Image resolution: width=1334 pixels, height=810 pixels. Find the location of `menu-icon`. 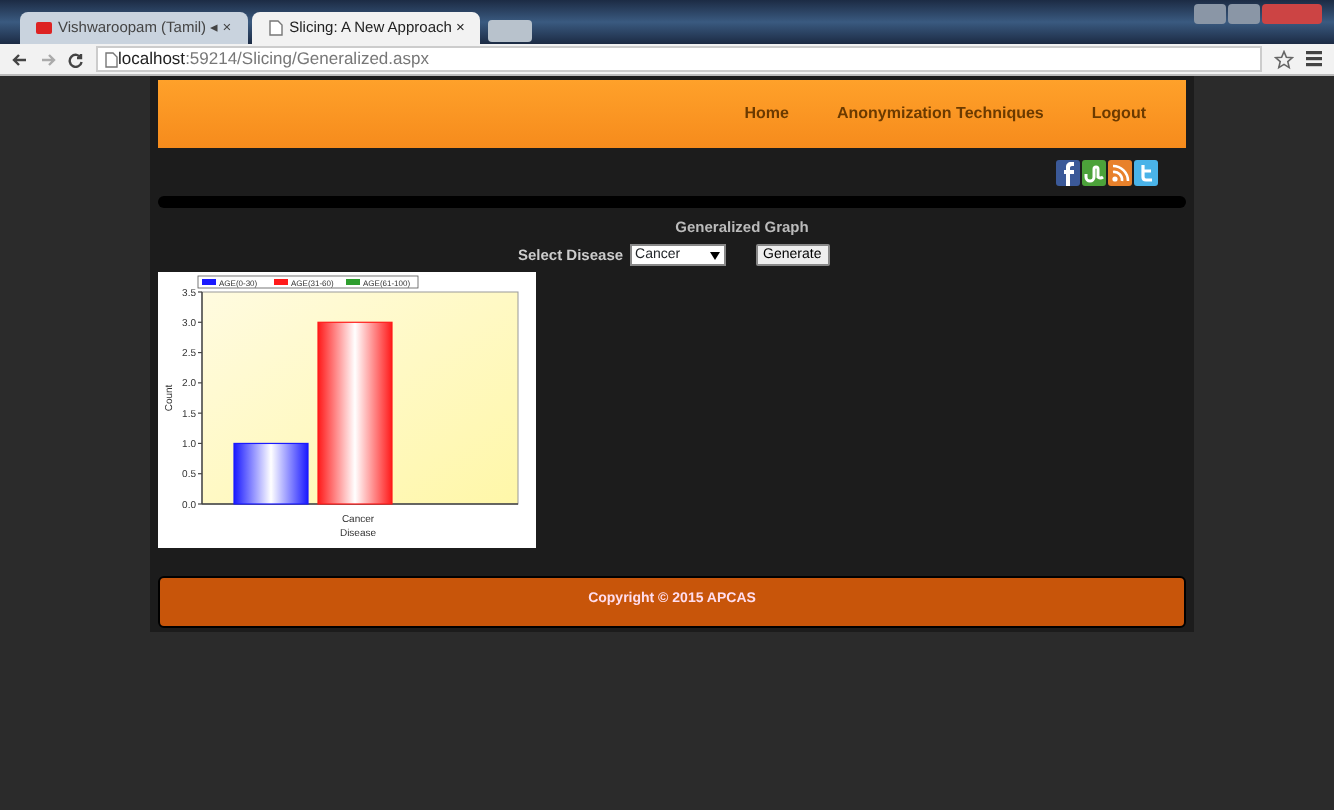

menu-icon is located at coordinates (1314, 59).